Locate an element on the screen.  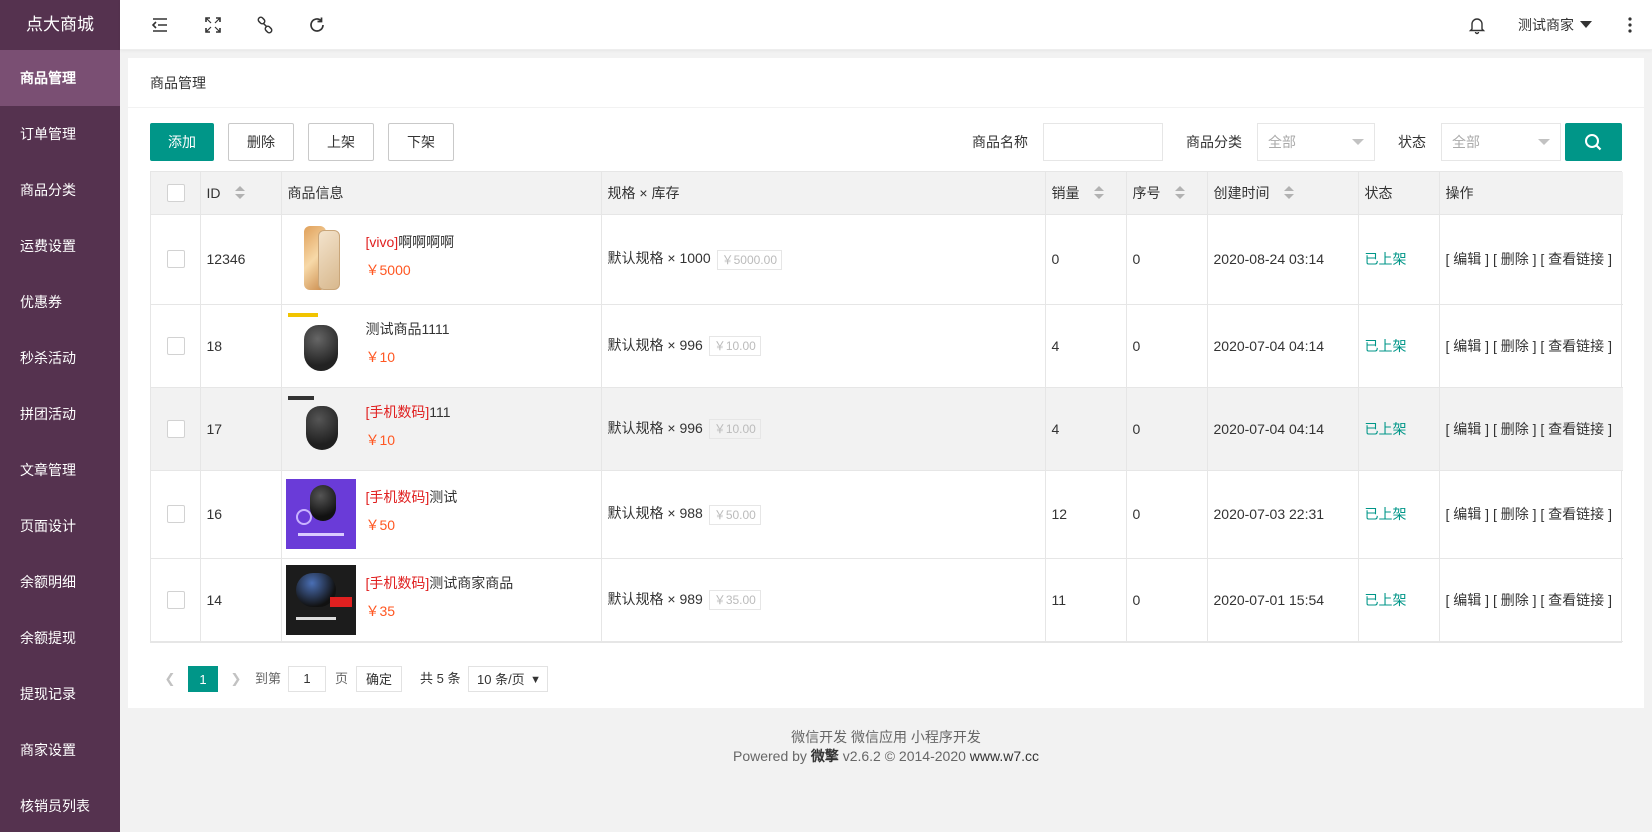
category-select: 全部 is located at coordinates (1316, 142).